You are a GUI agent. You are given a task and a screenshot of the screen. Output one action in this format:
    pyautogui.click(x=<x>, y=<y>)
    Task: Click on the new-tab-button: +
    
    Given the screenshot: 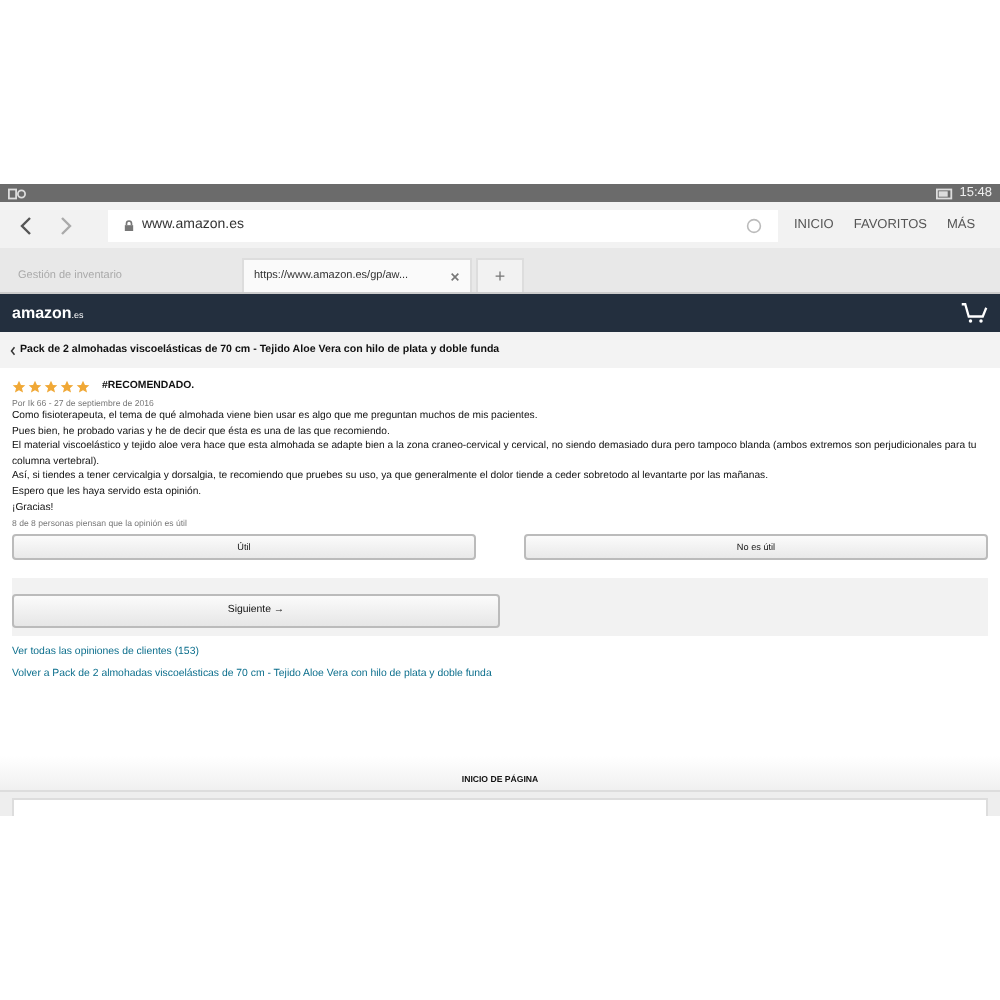 What is the action you would take?
    pyautogui.click(x=500, y=275)
    